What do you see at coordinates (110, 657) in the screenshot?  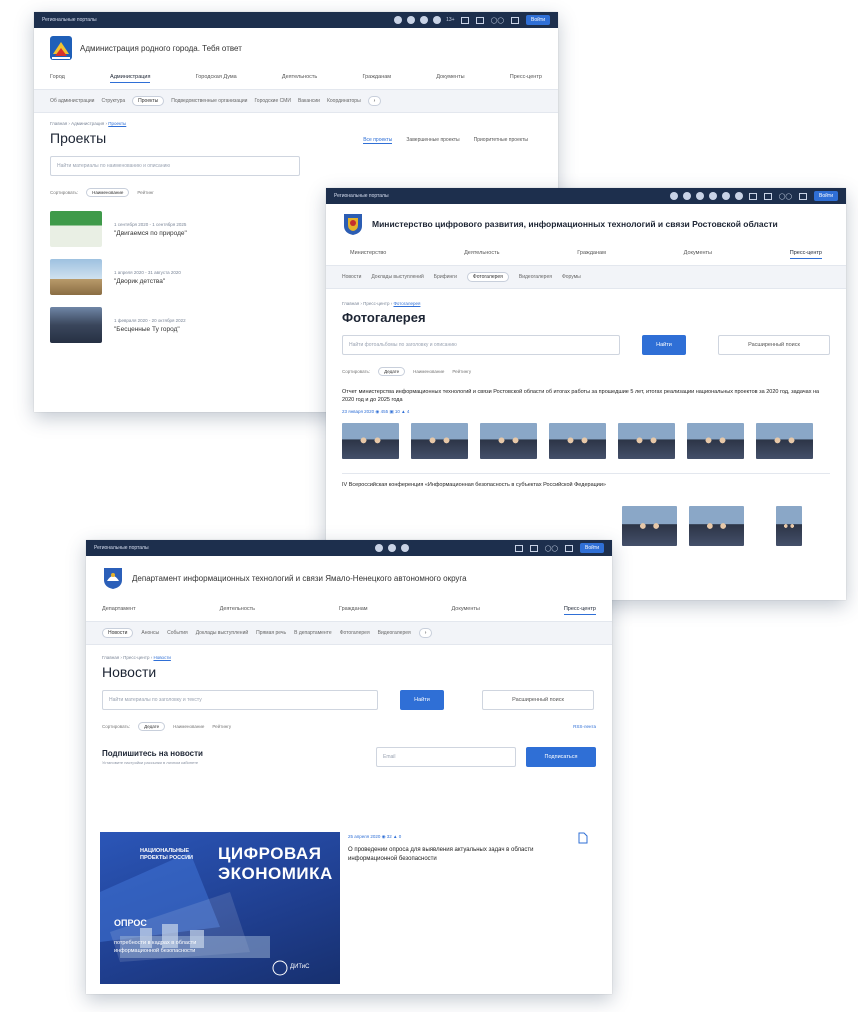 I see `breadcrumb-link: Главная` at bounding box center [110, 657].